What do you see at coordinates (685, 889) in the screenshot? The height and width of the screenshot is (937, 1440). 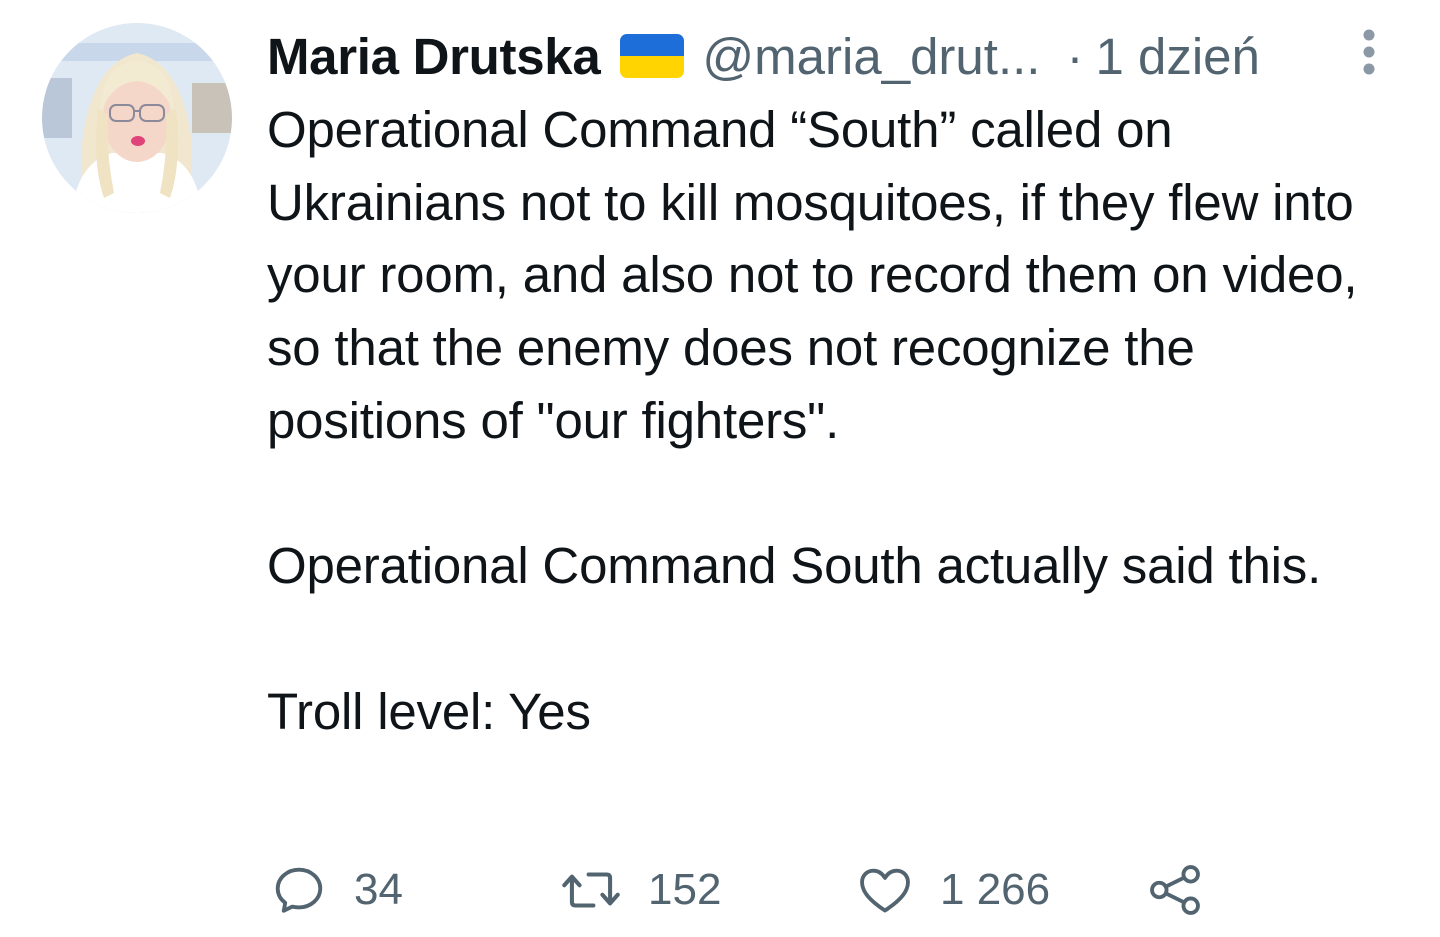 I see `retweet-count: 152` at bounding box center [685, 889].